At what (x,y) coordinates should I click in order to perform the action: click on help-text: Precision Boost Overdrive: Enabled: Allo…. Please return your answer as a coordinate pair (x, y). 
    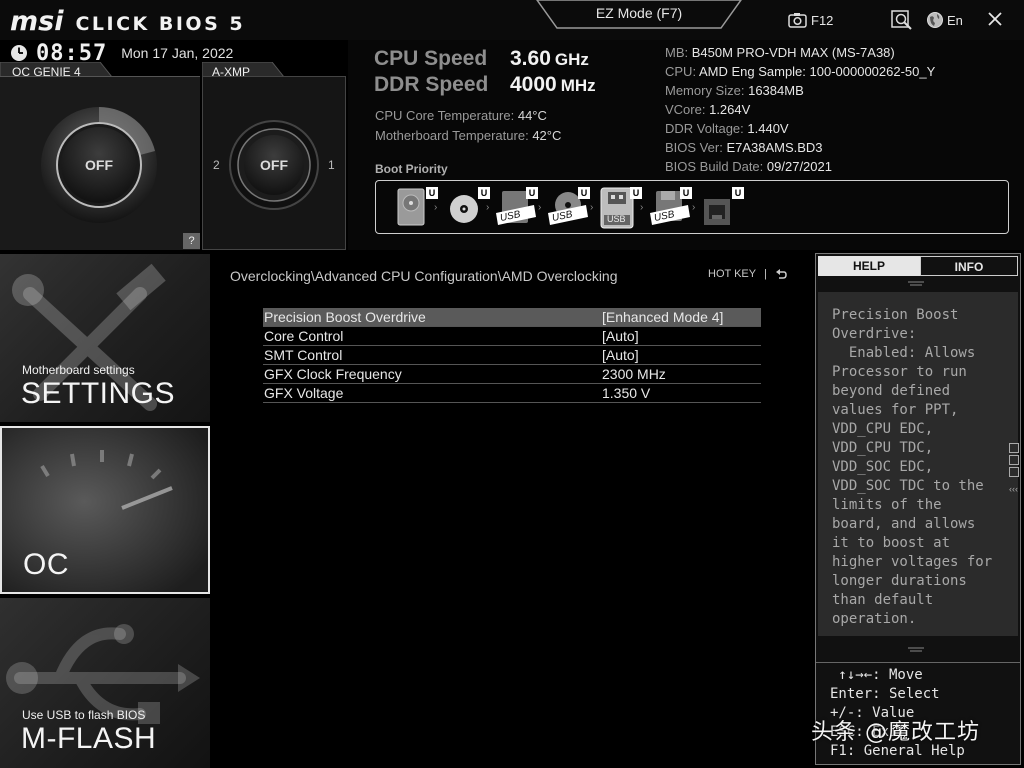
    Looking at the image, I should click on (912, 467).